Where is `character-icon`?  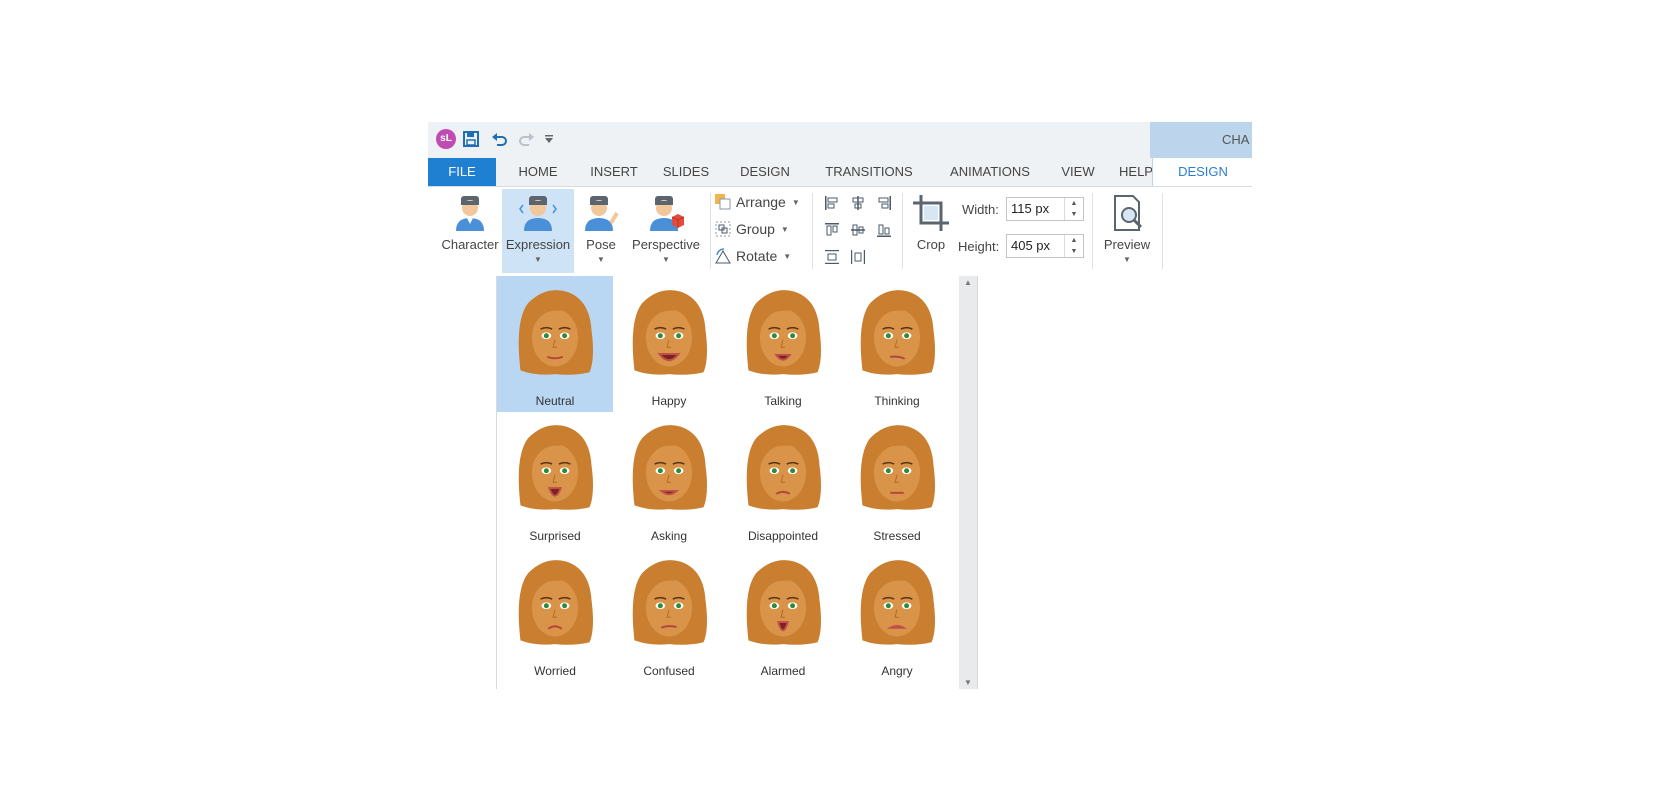
character-icon is located at coordinates (470, 213).